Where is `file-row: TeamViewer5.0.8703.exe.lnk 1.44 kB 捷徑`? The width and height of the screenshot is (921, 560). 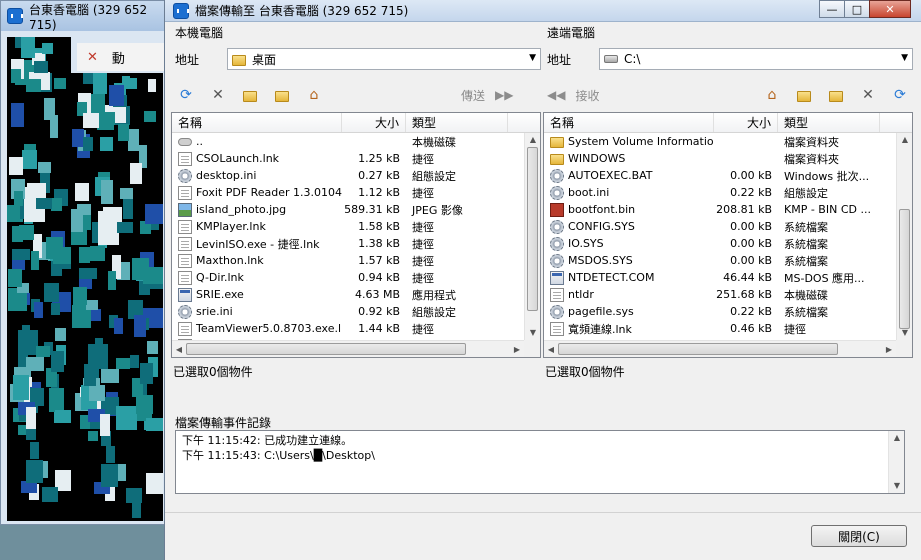 file-row: TeamViewer5.0.8703.exe.lnk 1.44 kB 捷徑 is located at coordinates (348, 328).